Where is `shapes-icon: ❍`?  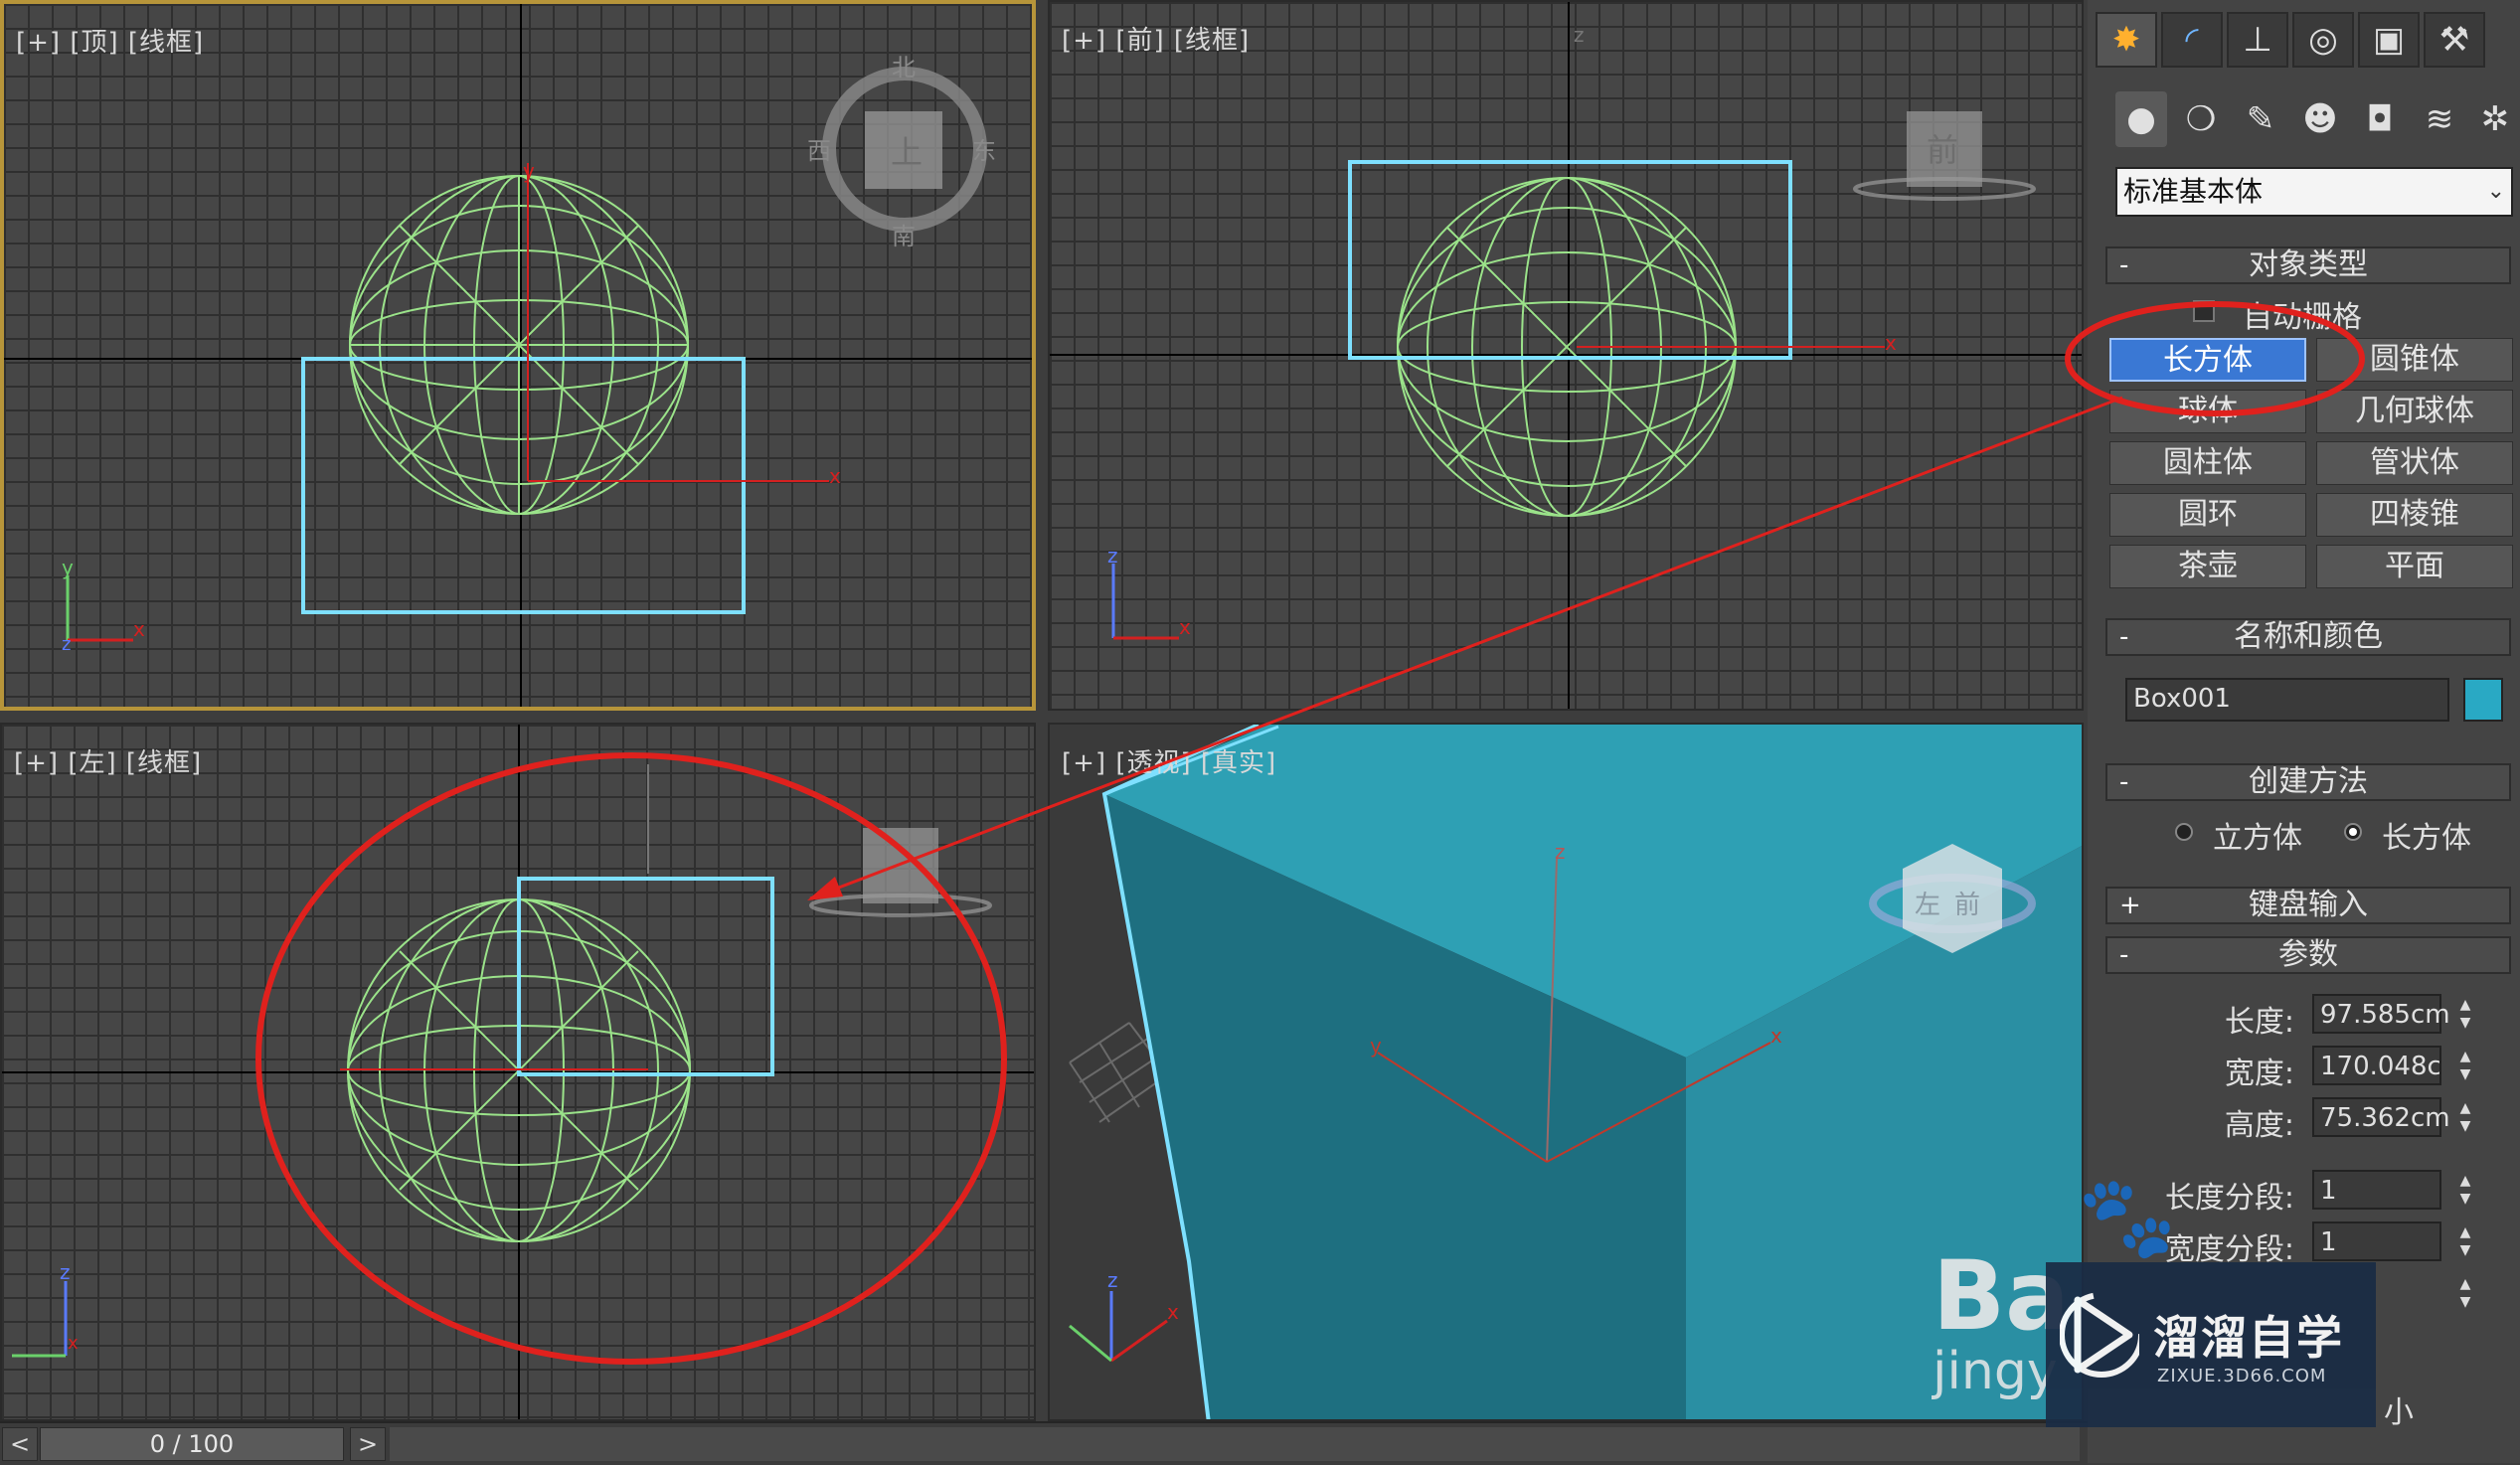 shapes-icon: ❍ is located at coordinates (2201, 119).